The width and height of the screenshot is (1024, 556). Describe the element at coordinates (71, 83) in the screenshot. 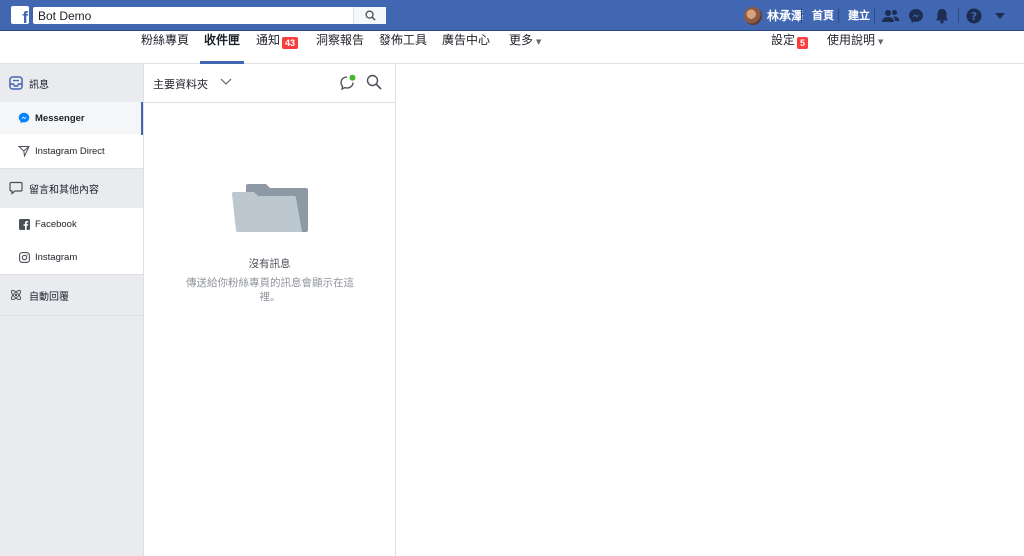

I see `sidebar-section-messages: 訊息` at that location.